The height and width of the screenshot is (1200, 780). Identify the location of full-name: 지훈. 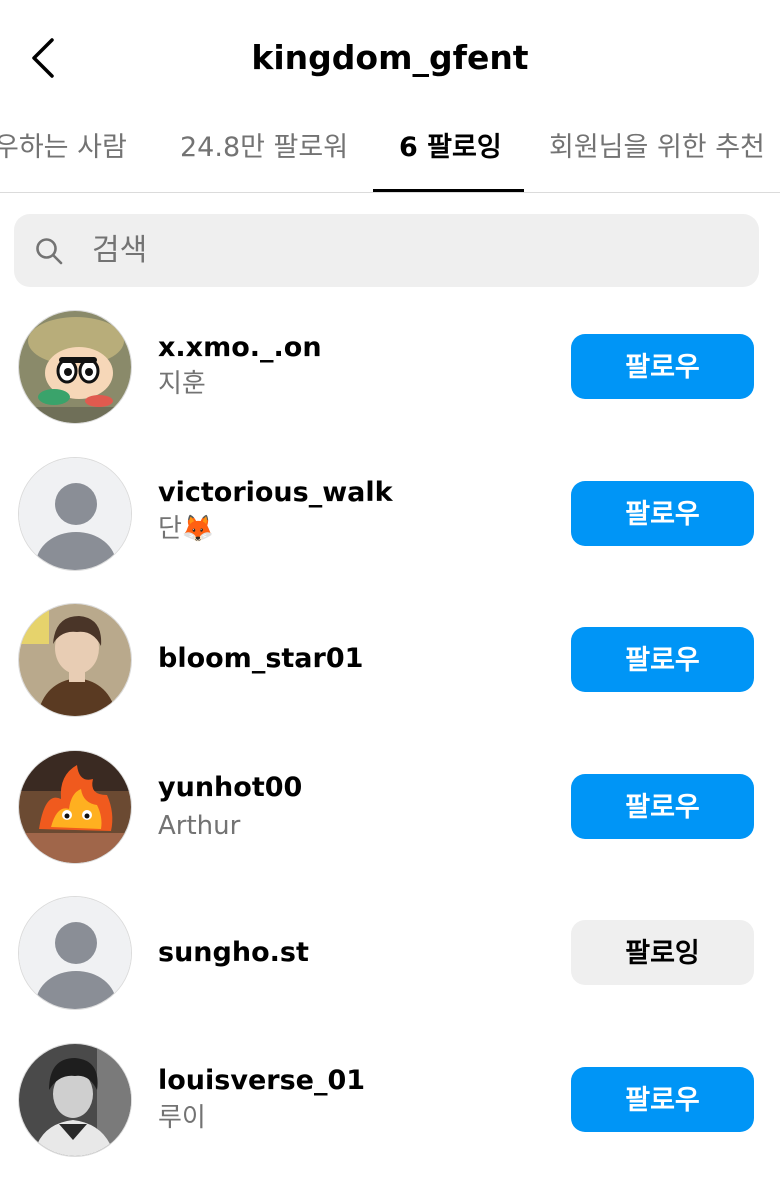
(182, 384).